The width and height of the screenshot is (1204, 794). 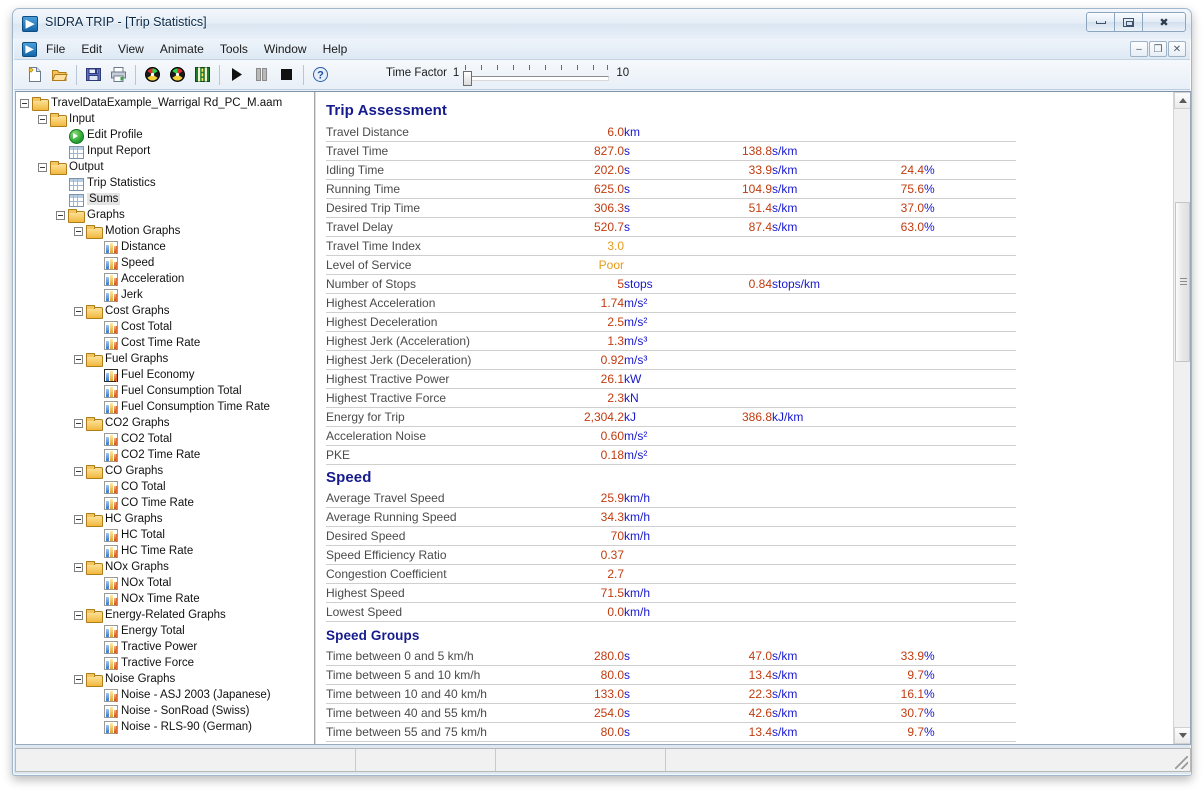 I want to click on row-label: Highest Deceleration, so click(x=435, y=322).